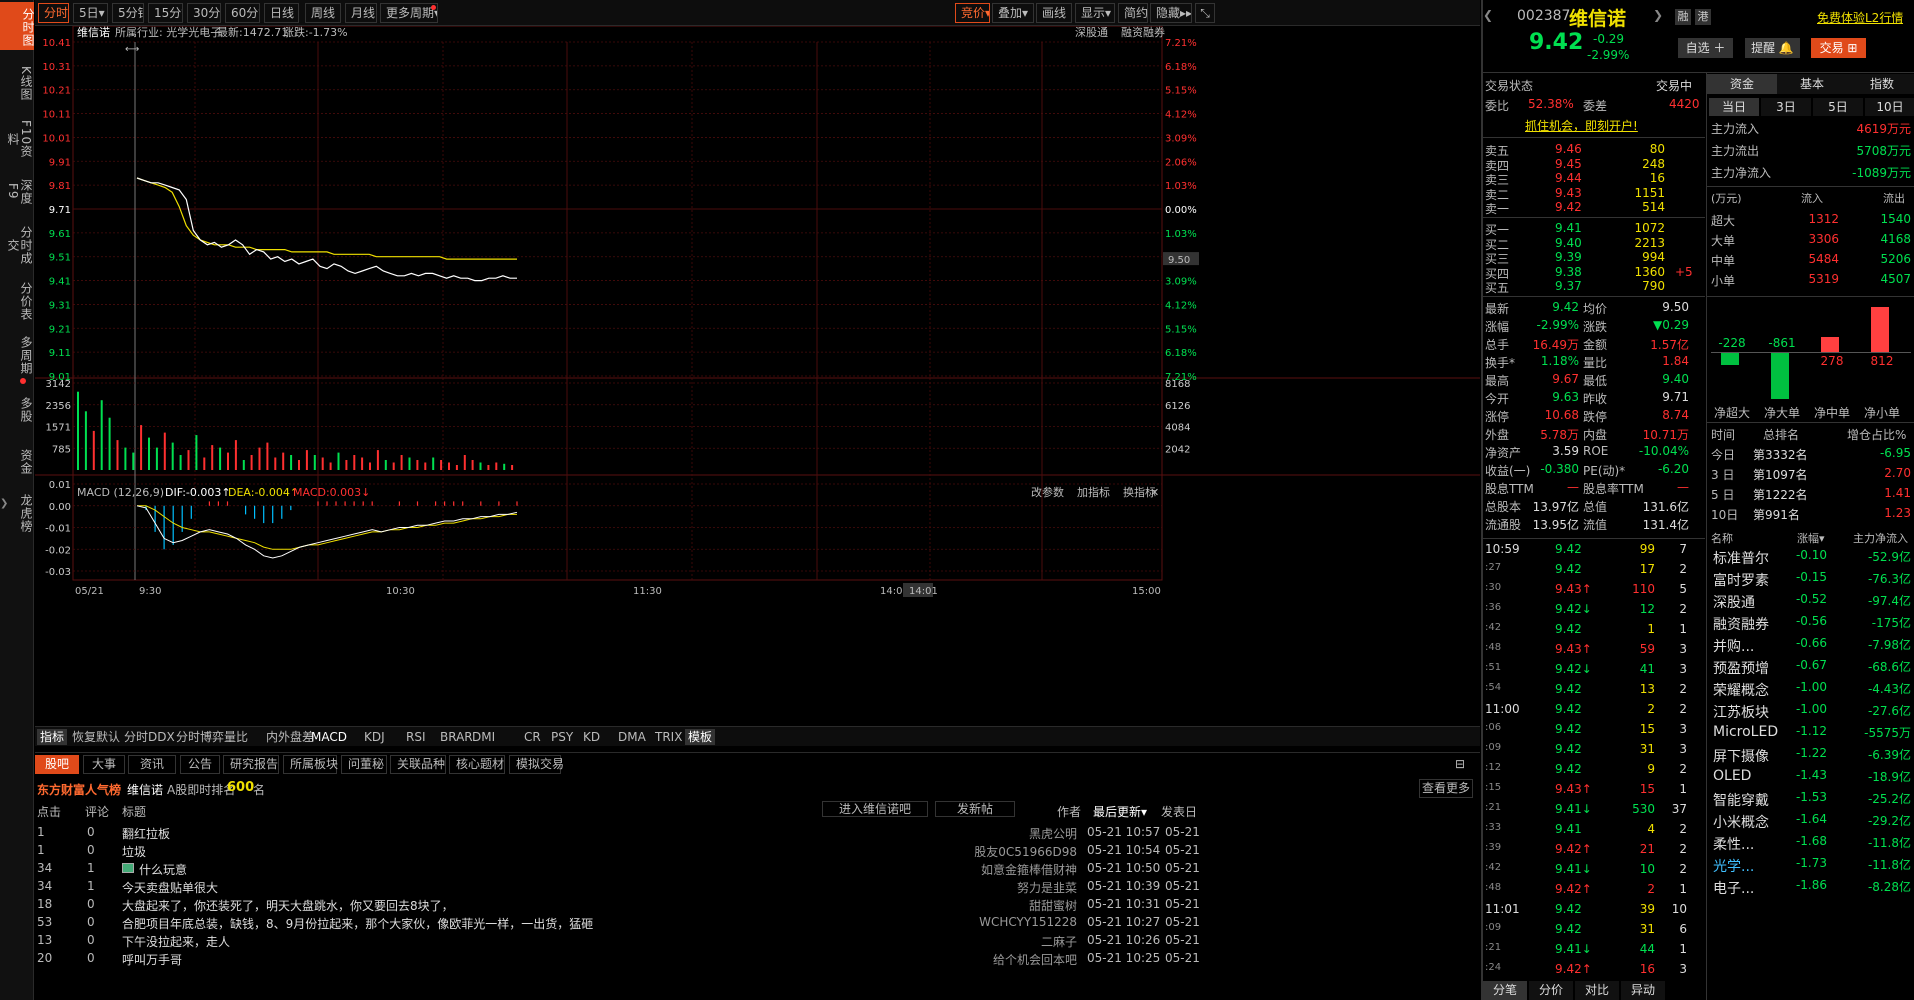 This screenshot has height=1000, width=1914. I want to click on indicator-tab-4: 量比, so click(236, 737).